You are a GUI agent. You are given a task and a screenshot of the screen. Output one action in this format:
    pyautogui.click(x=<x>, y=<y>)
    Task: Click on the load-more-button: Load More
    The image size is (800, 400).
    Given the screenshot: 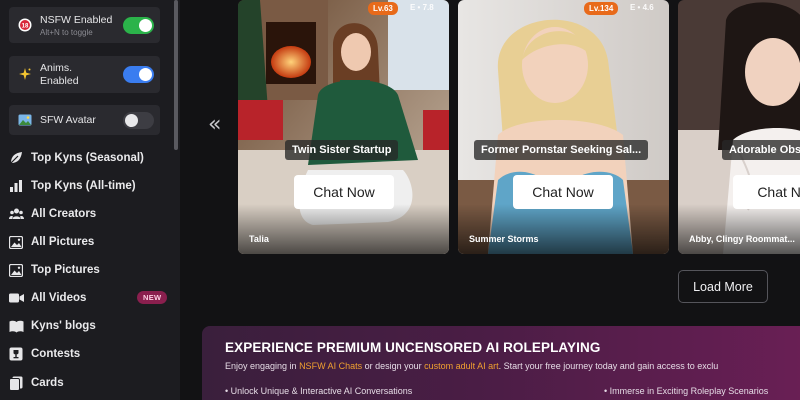 What is the action you would take?
    pyautogui.click(x=723, y=286)
    